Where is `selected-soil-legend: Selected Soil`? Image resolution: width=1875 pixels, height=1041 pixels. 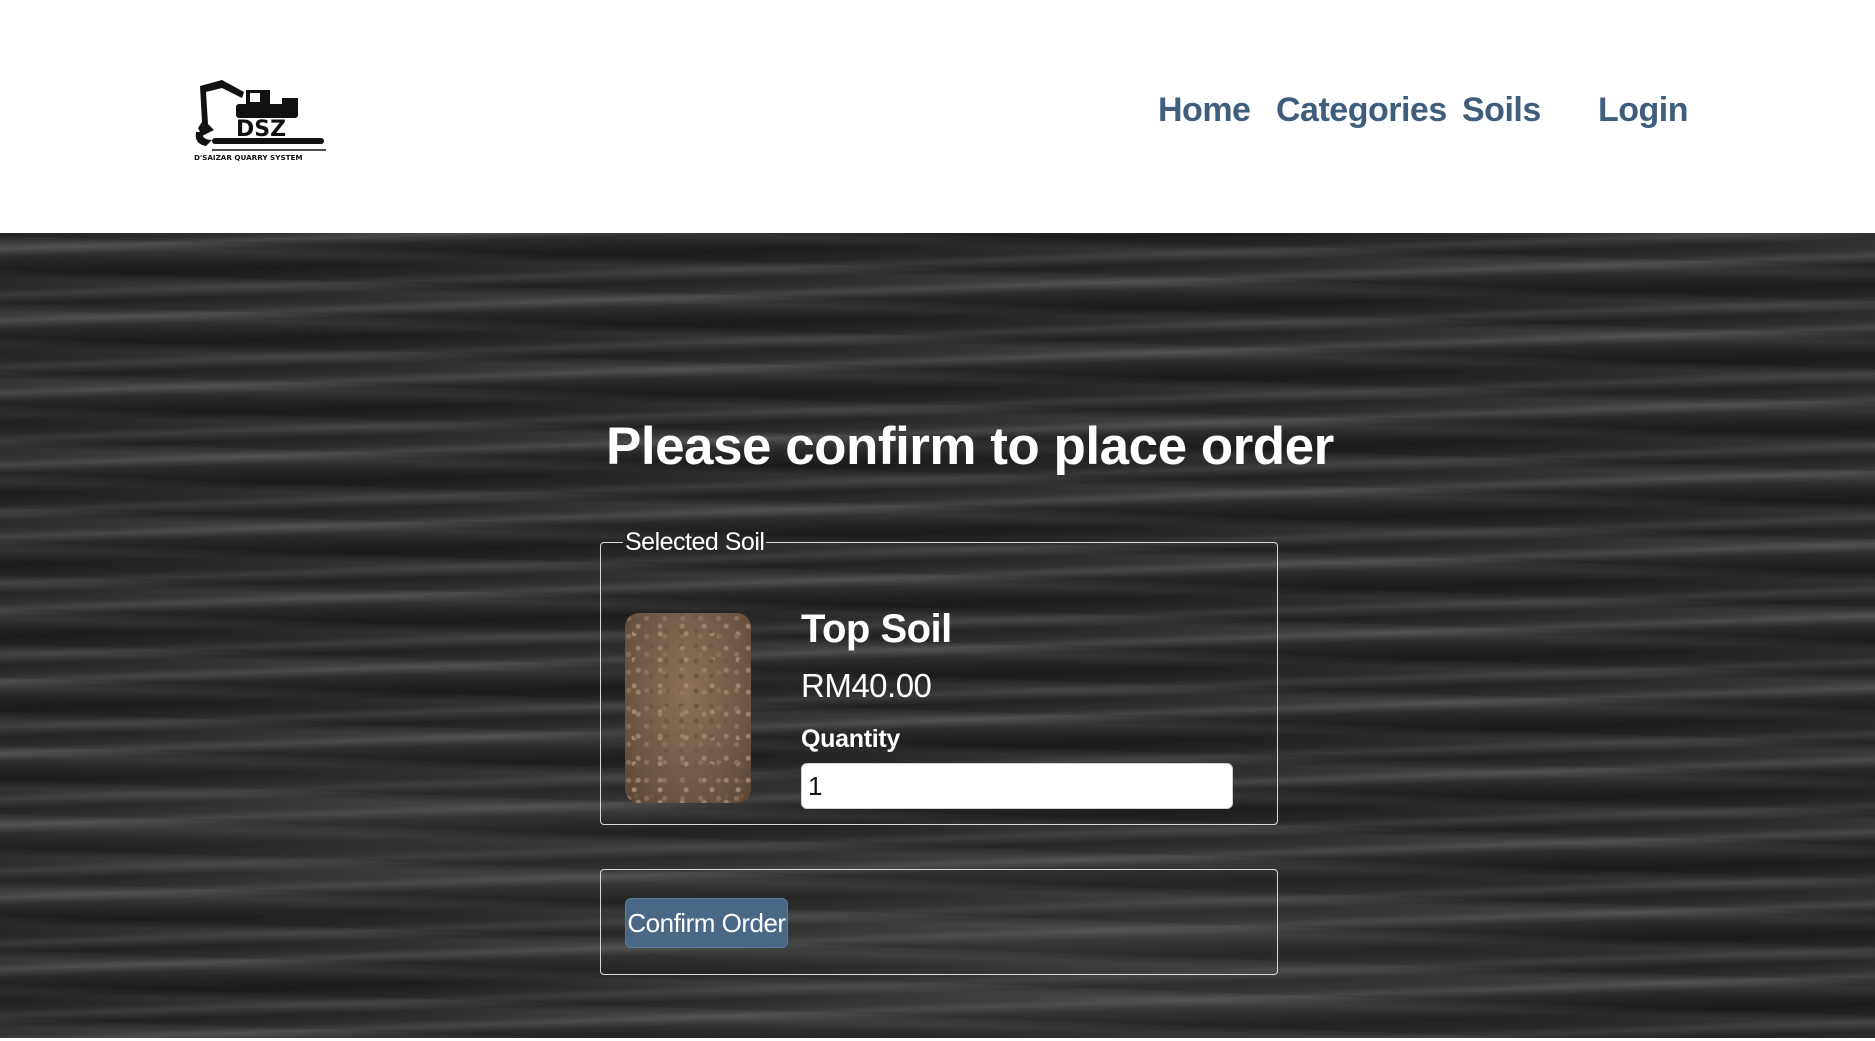
selected-soil-legend: Selected Soil is located at coordinates (695, 542).